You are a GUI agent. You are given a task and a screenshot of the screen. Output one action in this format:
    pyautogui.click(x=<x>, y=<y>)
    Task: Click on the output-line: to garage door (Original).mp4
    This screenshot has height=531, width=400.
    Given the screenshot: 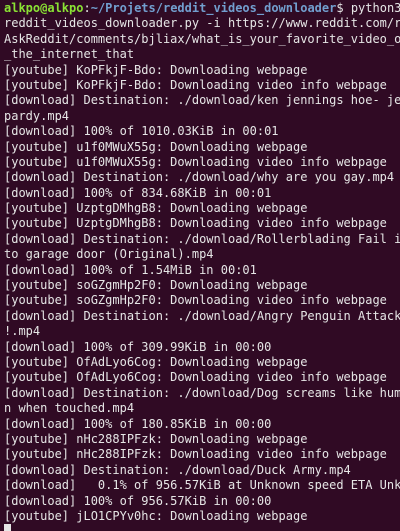 What is the action you would take?
    pyautogui.click(x=109, y=254)
    